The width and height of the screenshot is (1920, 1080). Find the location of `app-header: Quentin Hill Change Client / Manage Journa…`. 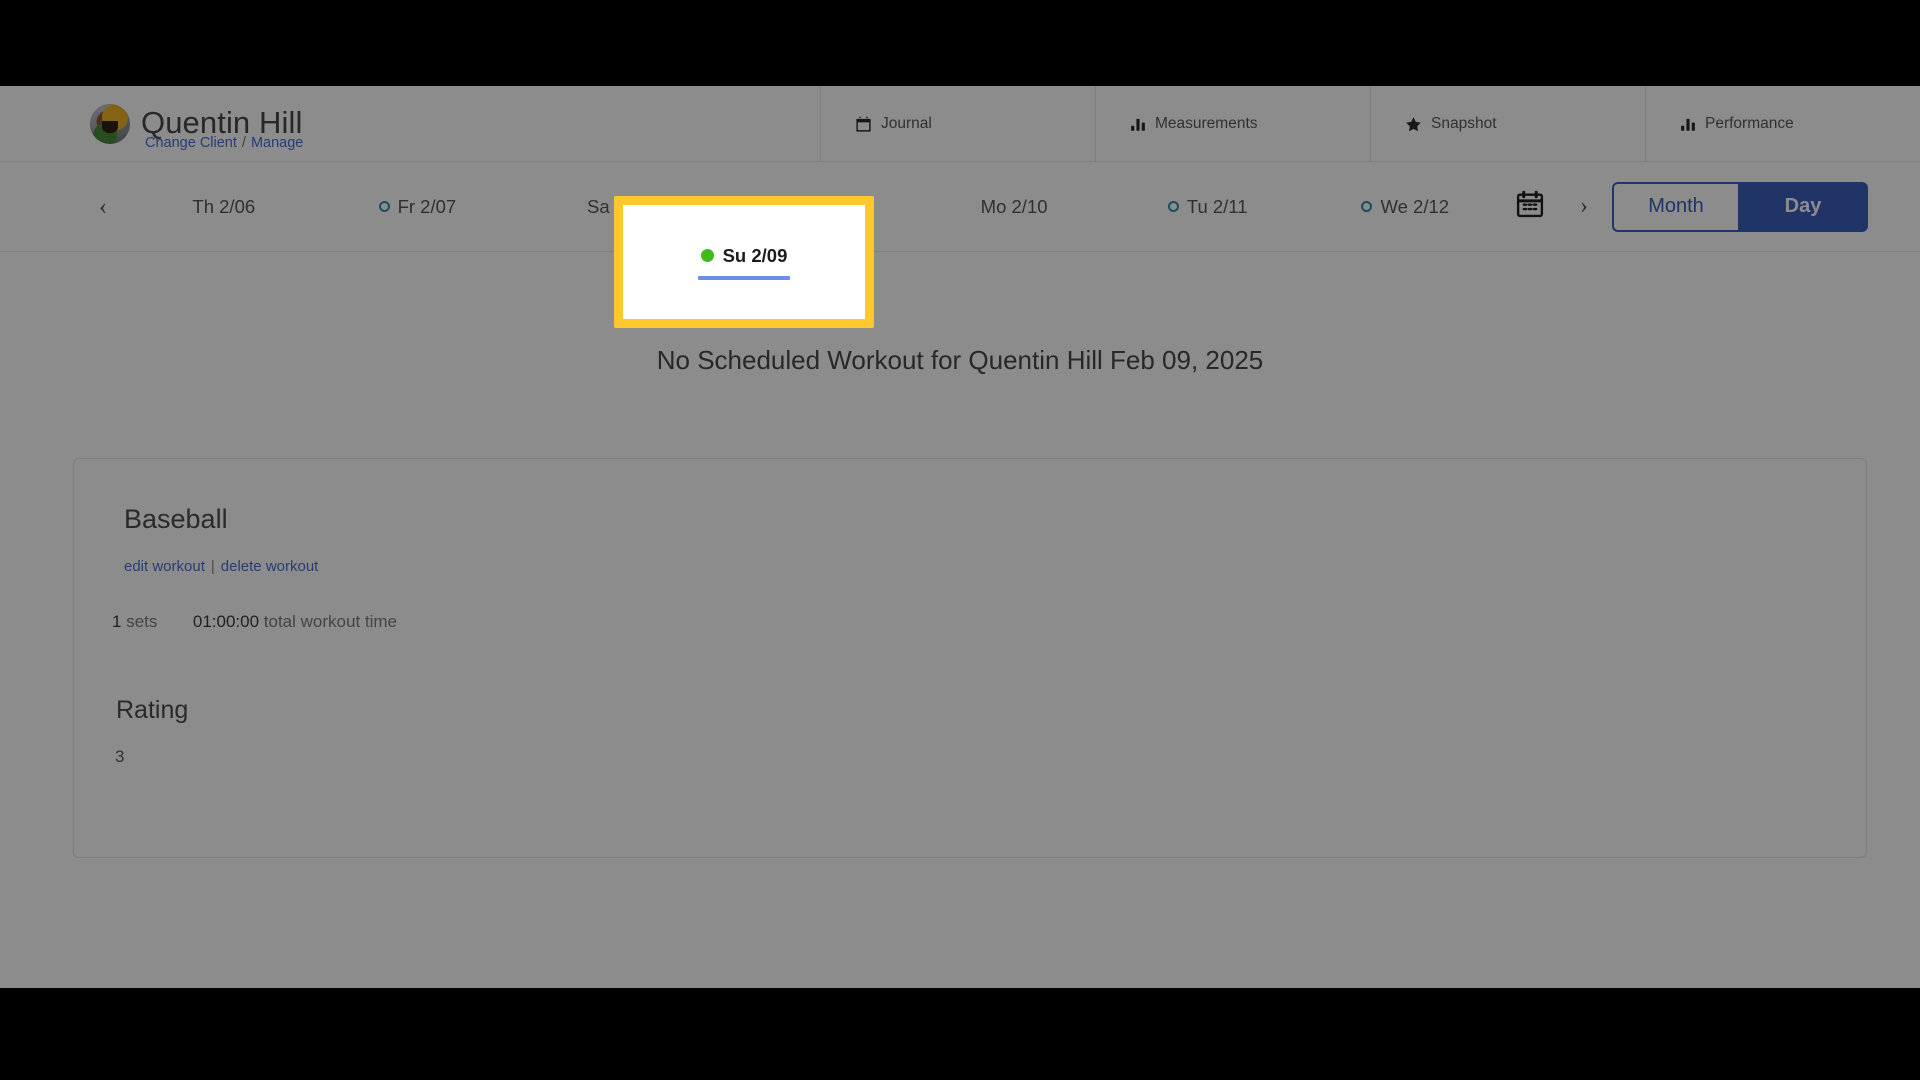

app-header: Quentin Hill Change Client / Manage Journa… is located at coordinates (960, 124).